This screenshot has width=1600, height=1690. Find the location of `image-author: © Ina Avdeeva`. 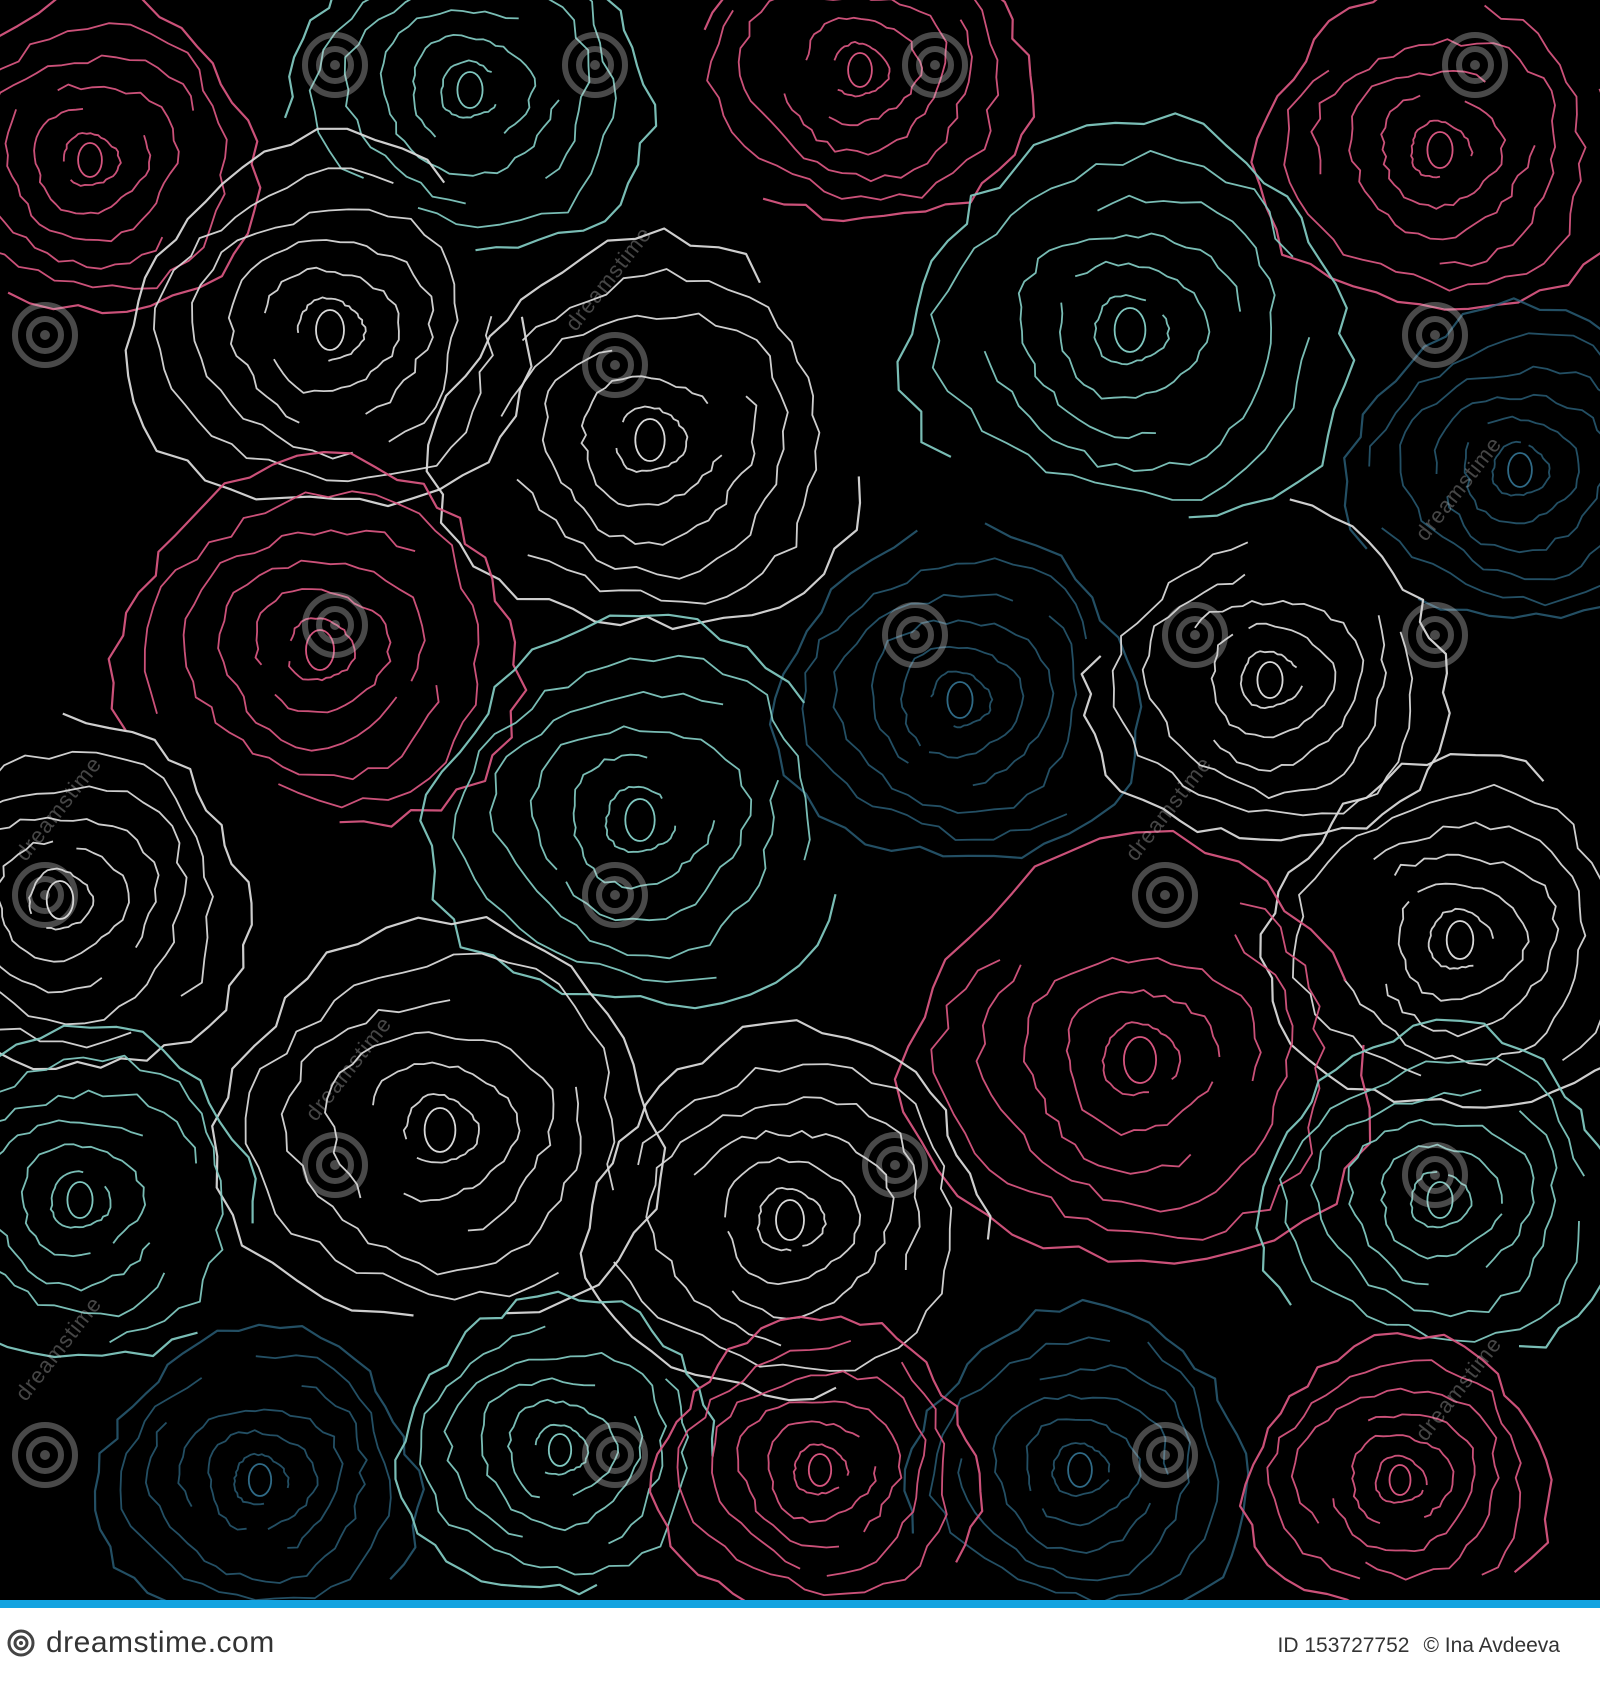

image-author: © Ina Avdeeva is located at coordinates (1491, 1645).